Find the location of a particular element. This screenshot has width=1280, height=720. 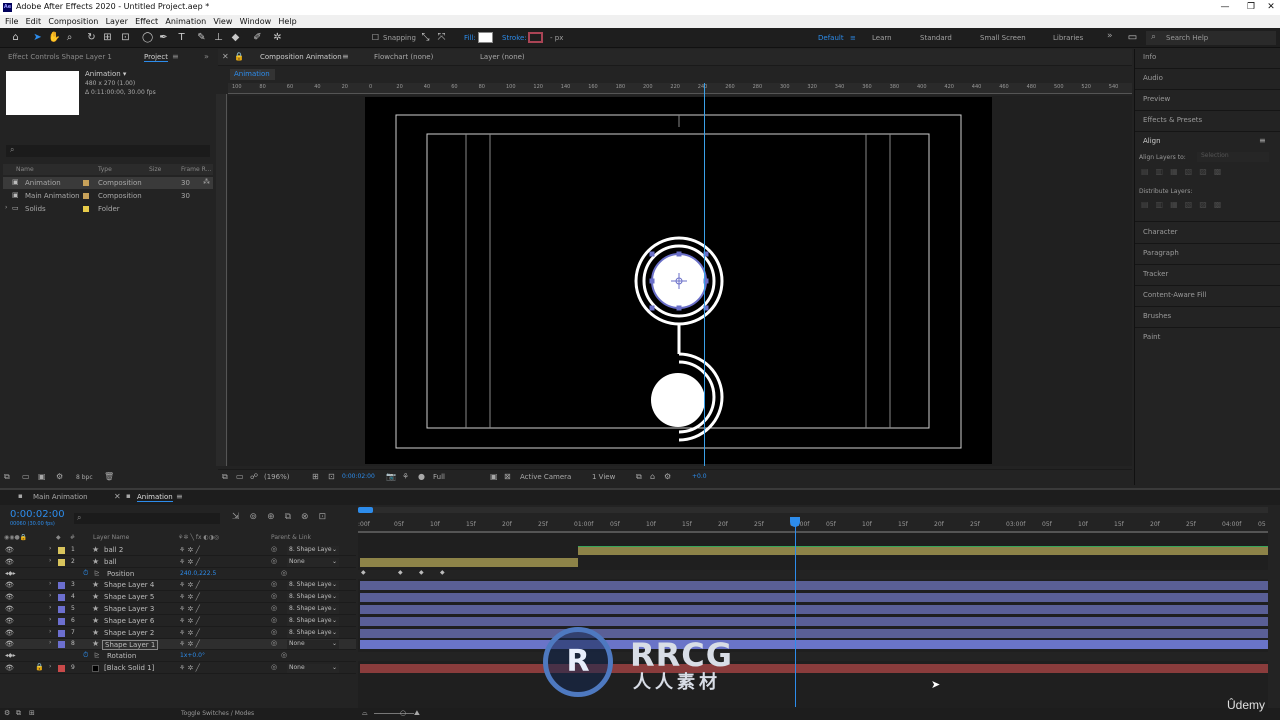

align-buttons: ▤▥▦▧▨▩ is located at coordinates (1208, 174).